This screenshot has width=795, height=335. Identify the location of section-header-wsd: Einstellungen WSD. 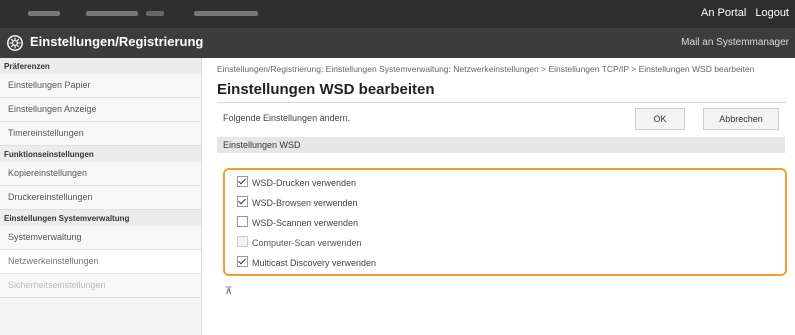
(501, 145).